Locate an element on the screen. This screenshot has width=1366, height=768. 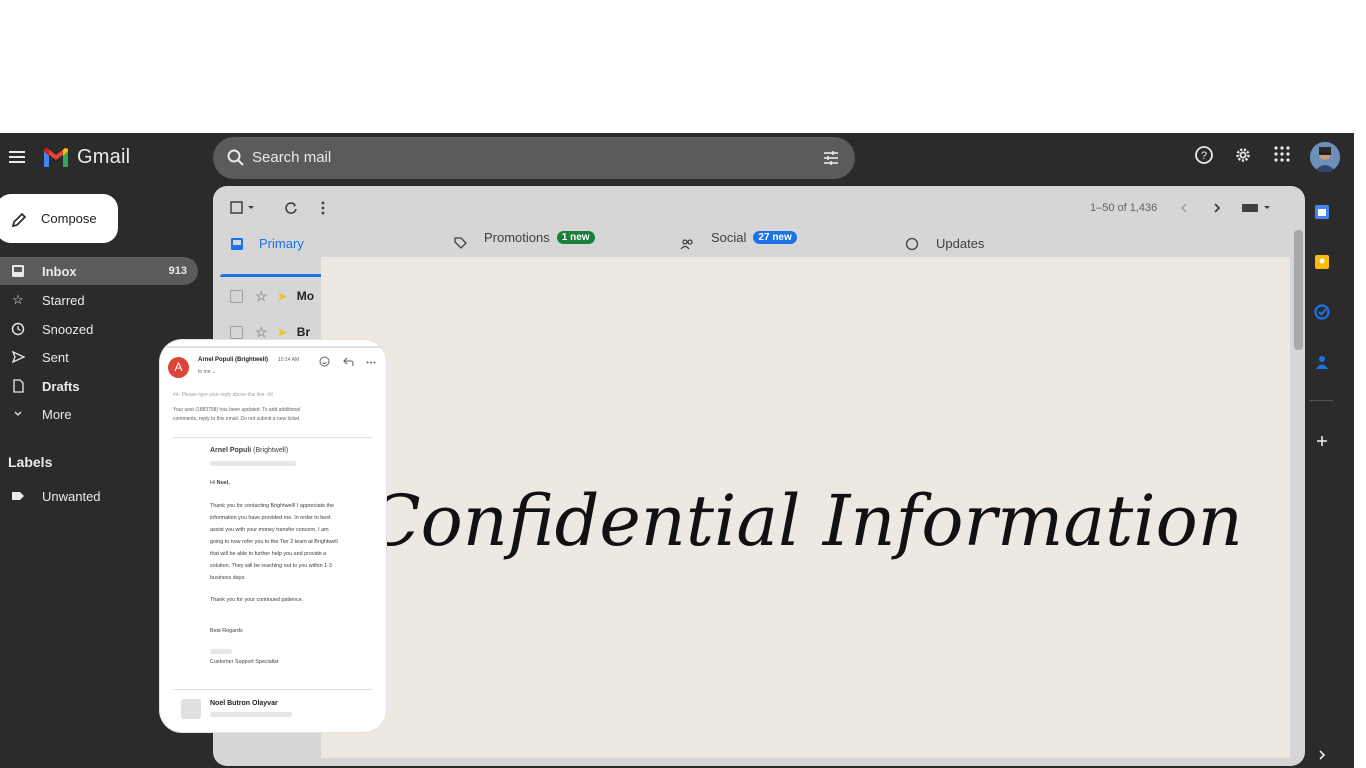
tab-social: Social 27 new is located at coordinates (738, 240).